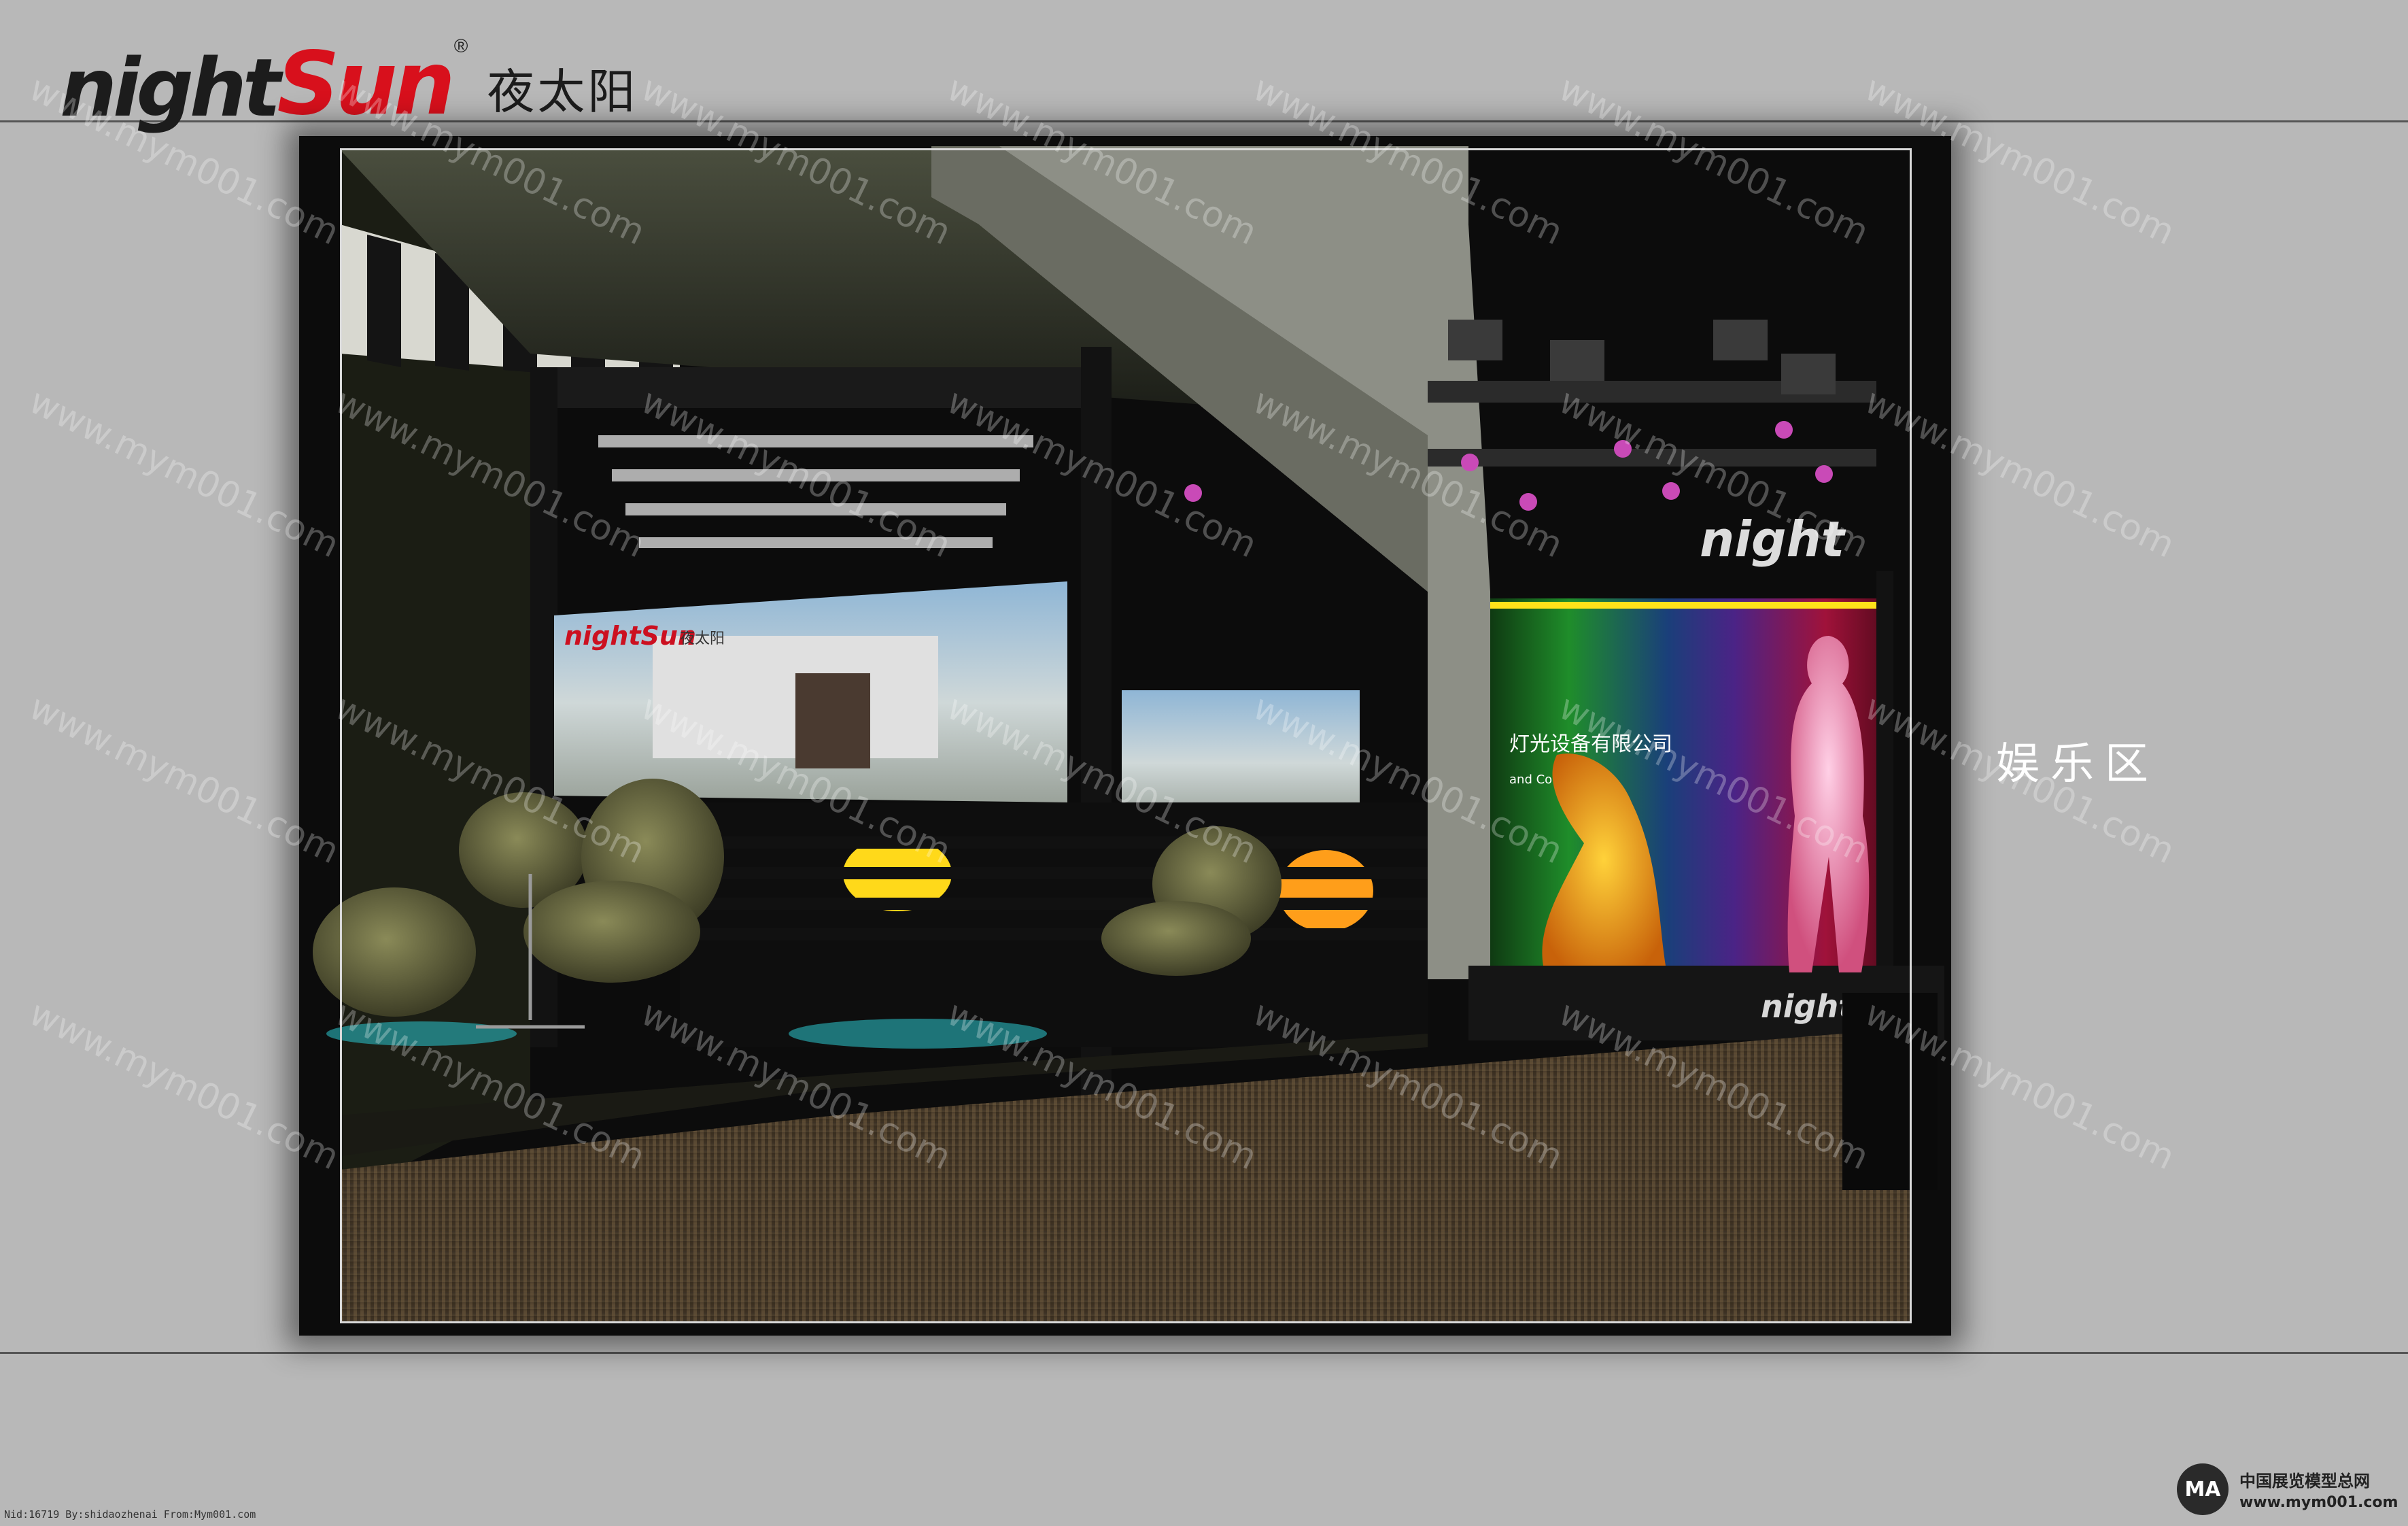 The width and height of the screenshot is (2408, 1526). What do you see at coordinates (2304, 1481) in the screenshot?
I see `site-name: 中国展览模型总网` at bounding box center [2304, 1481].